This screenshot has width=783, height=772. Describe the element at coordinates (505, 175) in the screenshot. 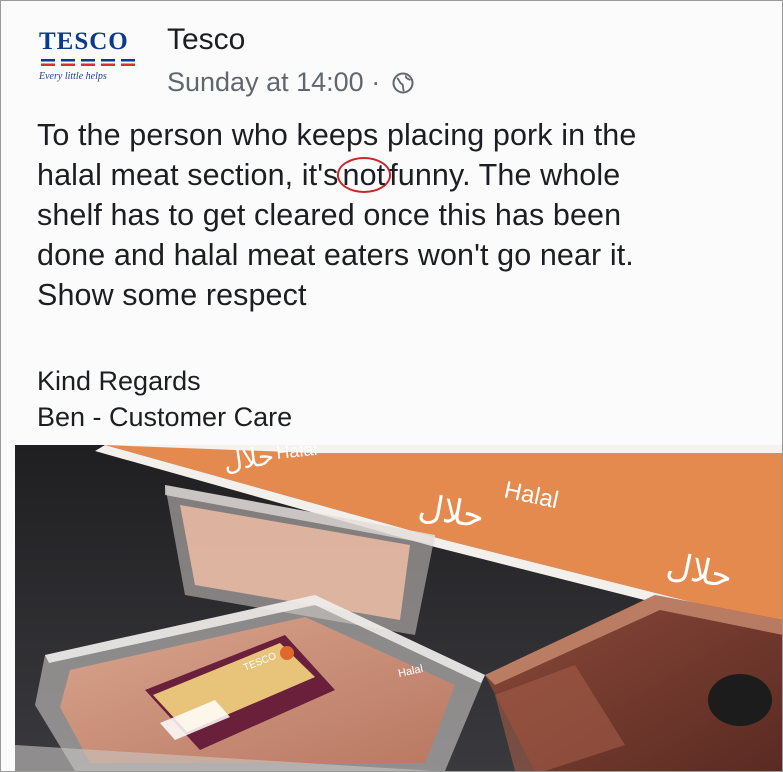

I see `text-segment: funny. The whole` at that location.